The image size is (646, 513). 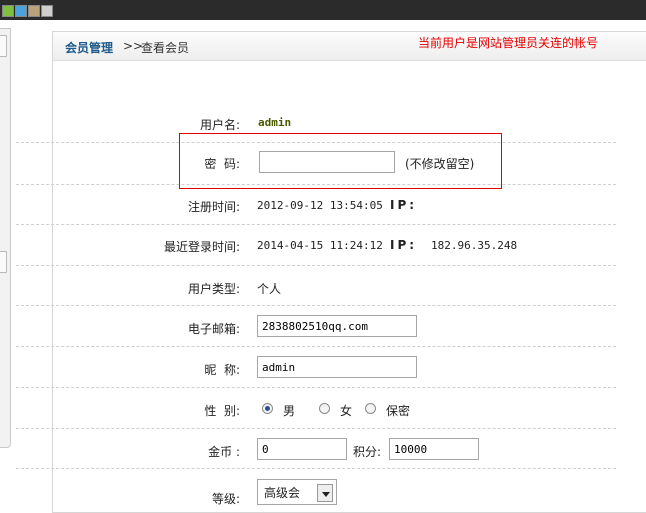 I want to click on gender-option-female: 女, so click(x=346, y=411).